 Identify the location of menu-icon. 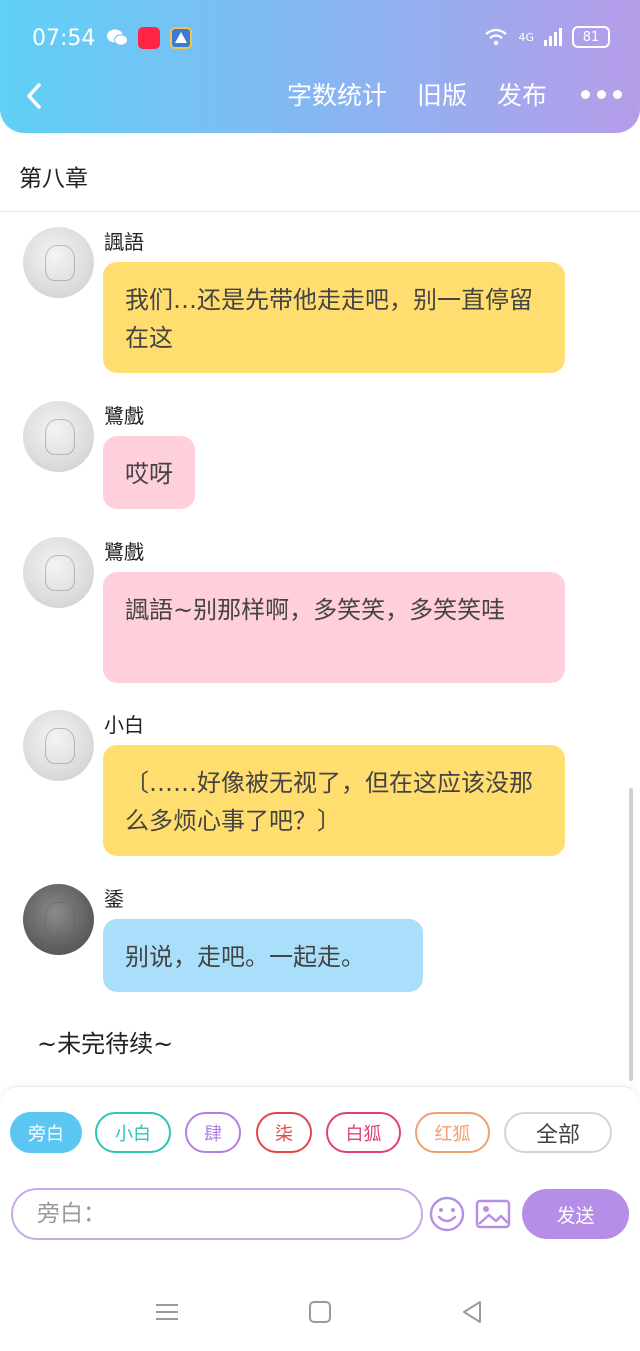
(167, 1312).